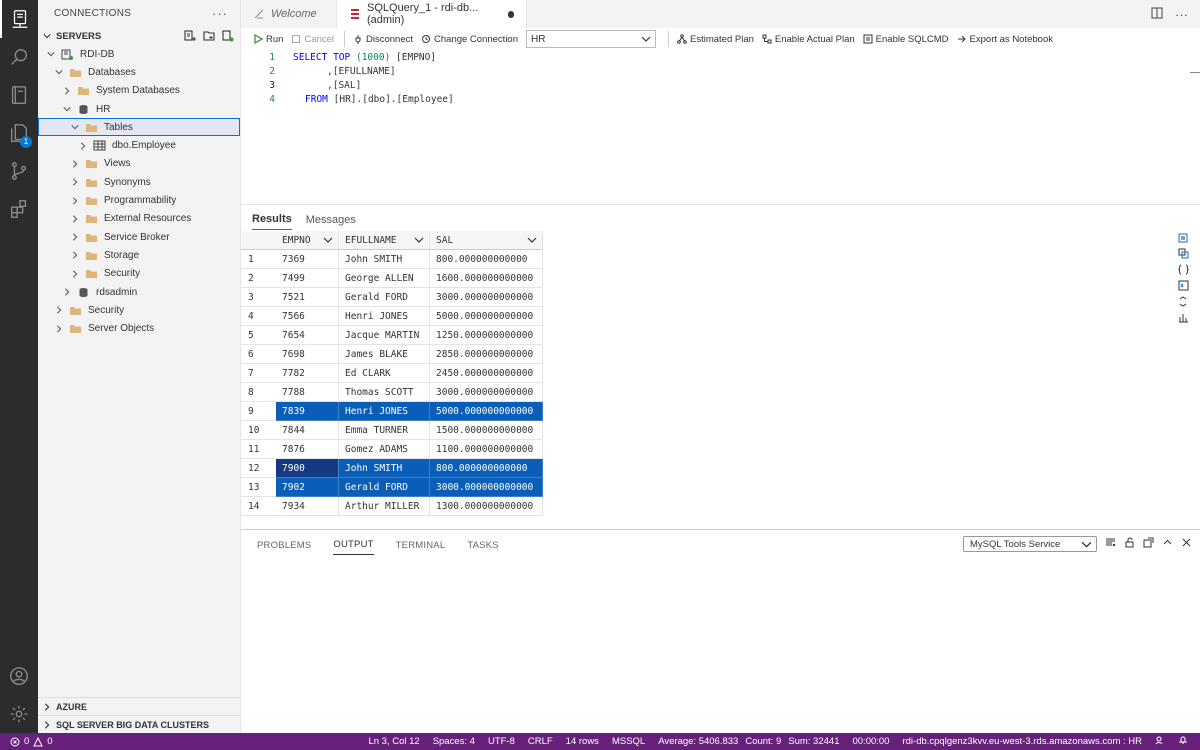  What do you see at coordinates (331, 222) in the screenshot?
I see `tab-messages: Messages` at bounding box center [331, 222].